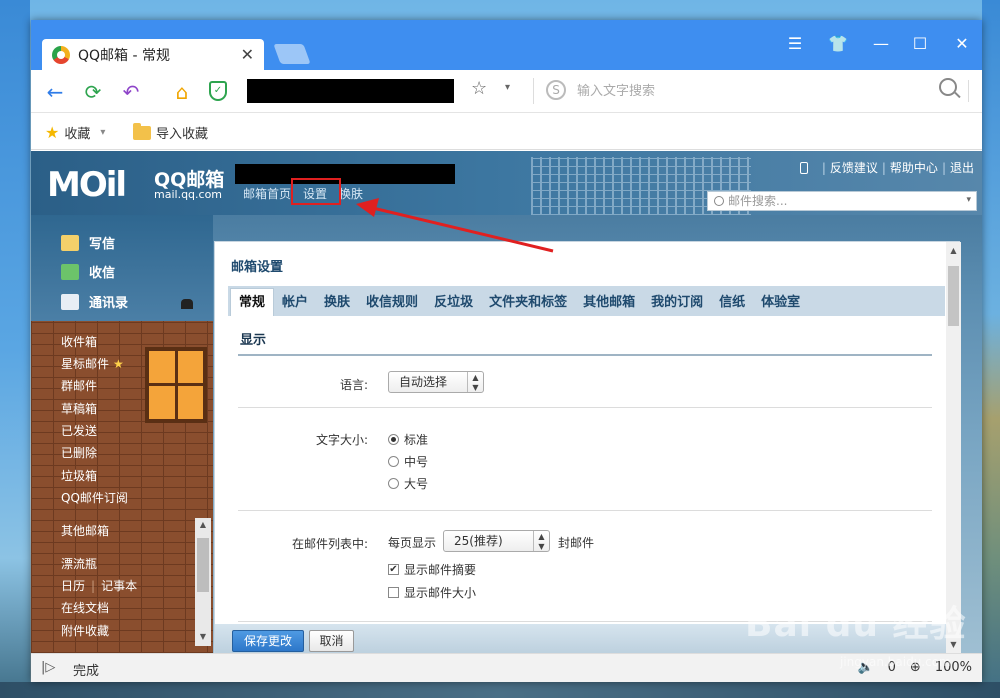 The image size is (1000, 698). What do you see at coordinates (79, 452) in the screenshot?
I see `folder-deleted: 已删除` at bounding box center [79, 452].